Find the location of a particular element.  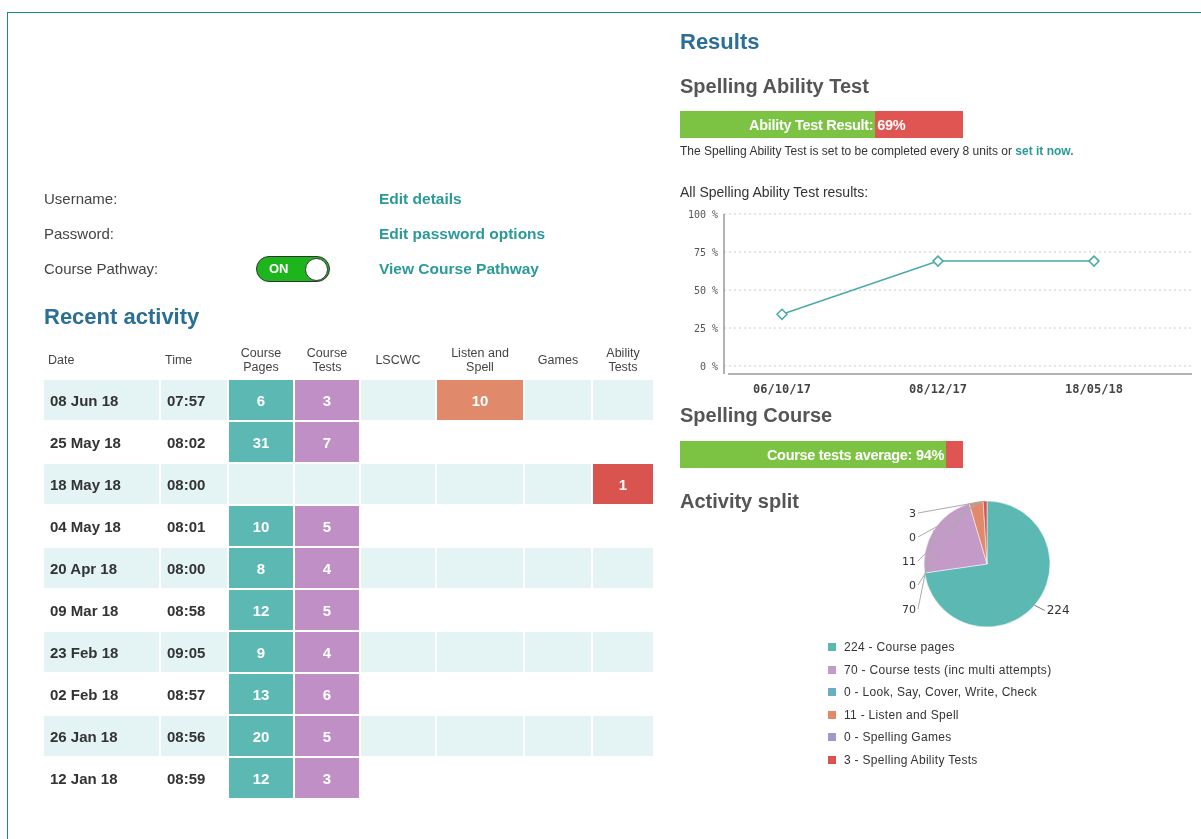

legend-label: 70 - Course tests (inc multi attempts) is located at coordinates (948, 669).